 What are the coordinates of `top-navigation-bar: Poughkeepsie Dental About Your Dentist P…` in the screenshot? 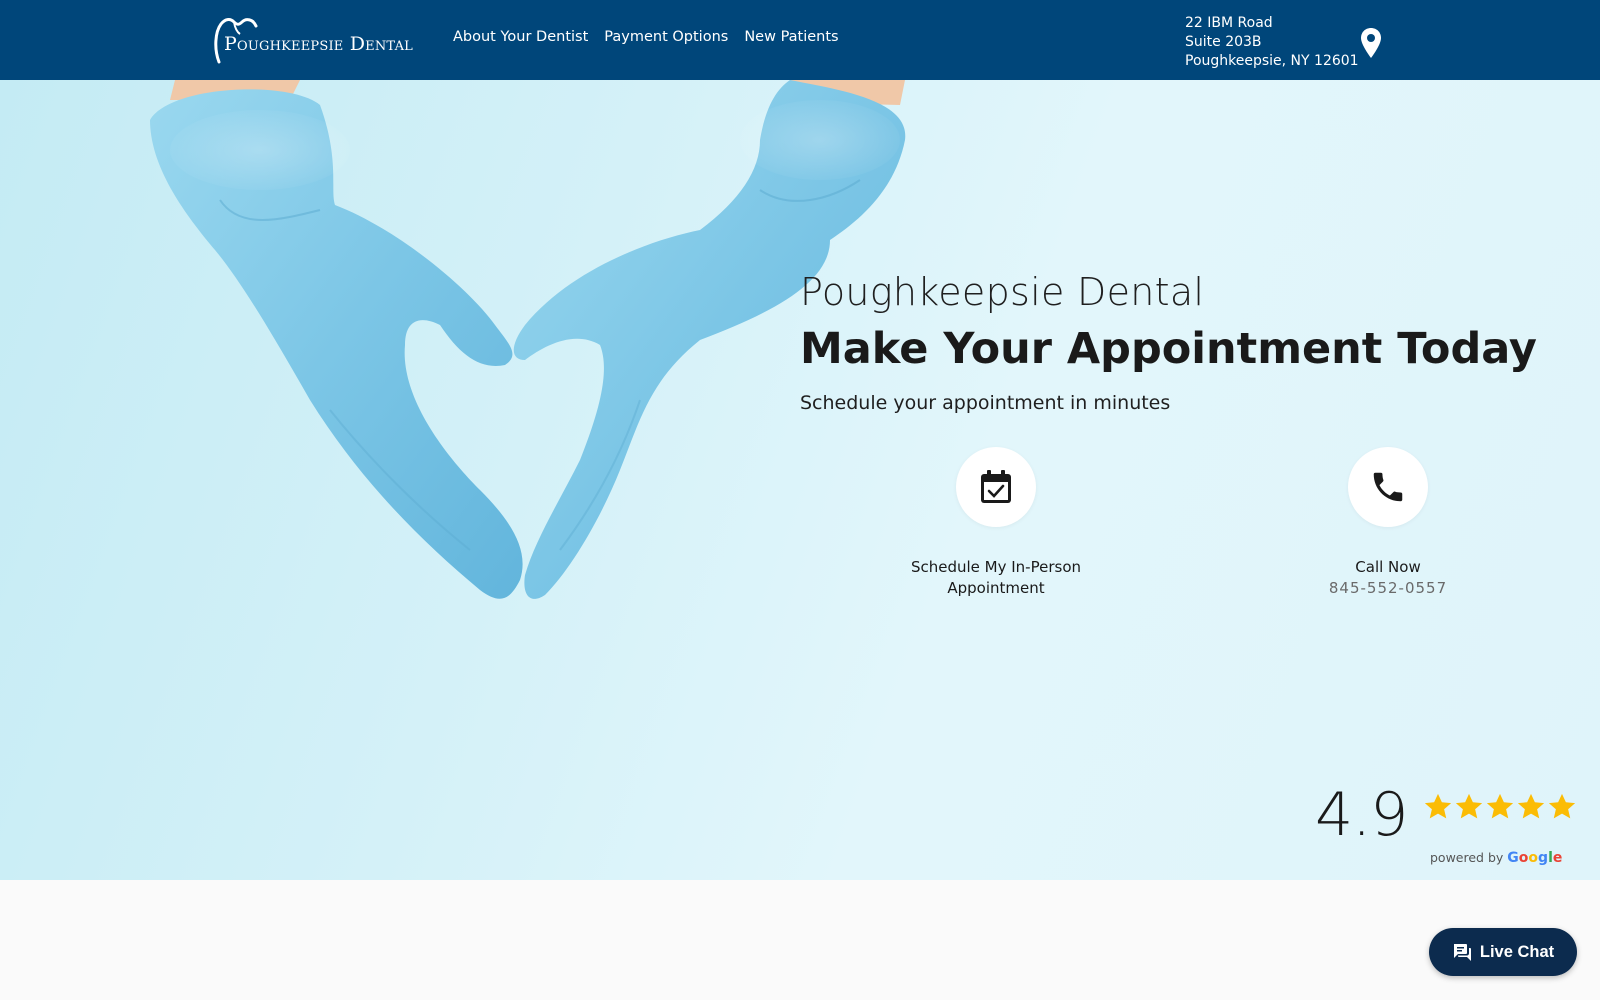 It's located at (800, 40).